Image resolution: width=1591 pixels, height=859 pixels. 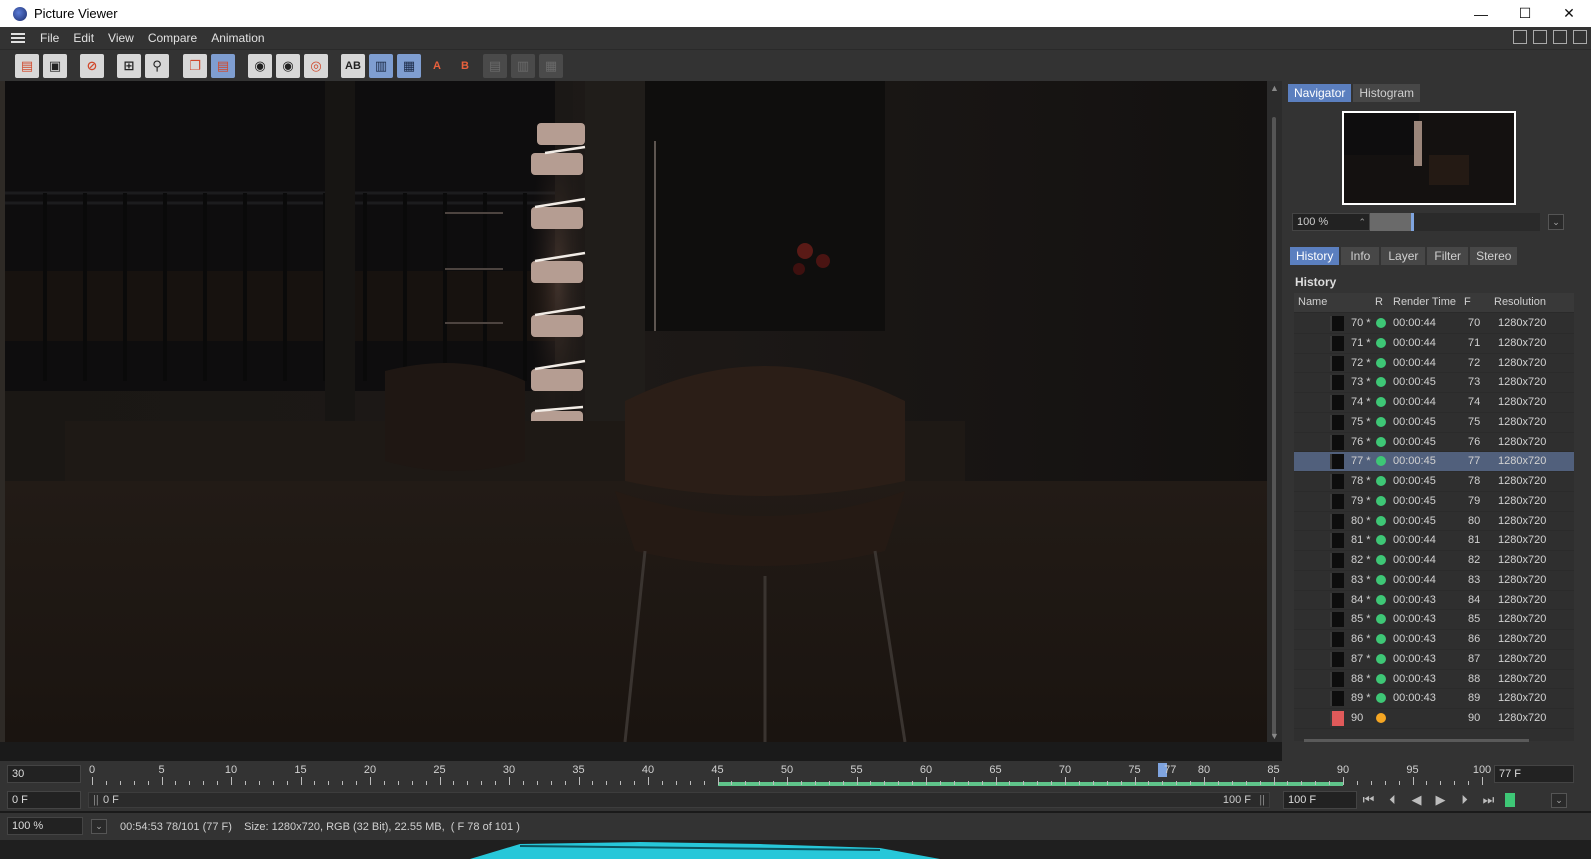 What do you see at coordinates (1425, 741) in the screenshot?
I see `history-horizontal-scrollbar` at bounding box center [1425, 741].